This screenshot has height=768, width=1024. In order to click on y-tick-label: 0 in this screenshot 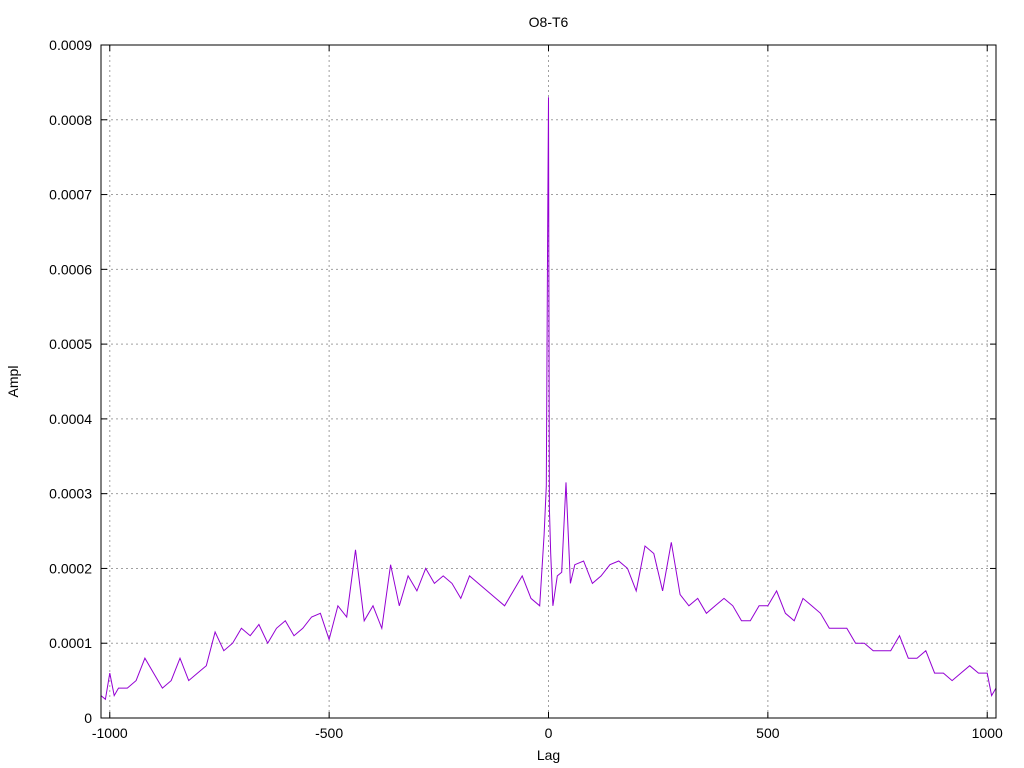, I will do `click(88, 718)`.